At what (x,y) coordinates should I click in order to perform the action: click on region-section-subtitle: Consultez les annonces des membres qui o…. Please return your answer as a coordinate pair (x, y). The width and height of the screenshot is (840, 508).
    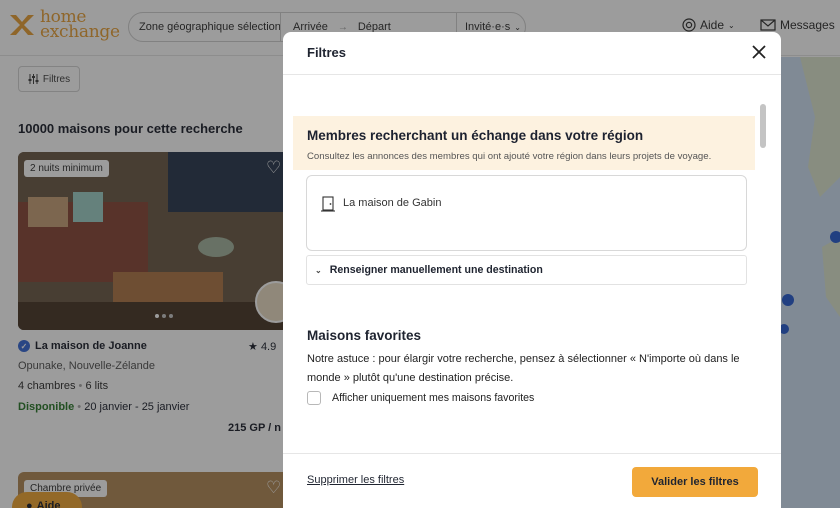
    Looking at the image, I should click on (509, 156).